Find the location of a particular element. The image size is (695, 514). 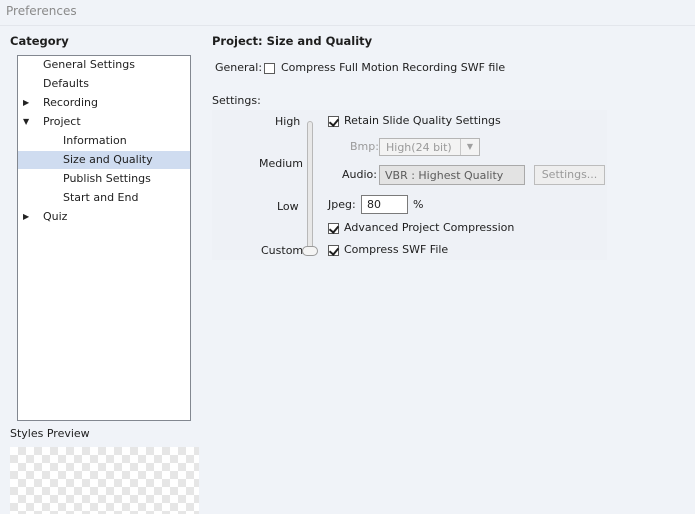

tree-item-start-and-end: Start and End is located at coordinates (104, 198).